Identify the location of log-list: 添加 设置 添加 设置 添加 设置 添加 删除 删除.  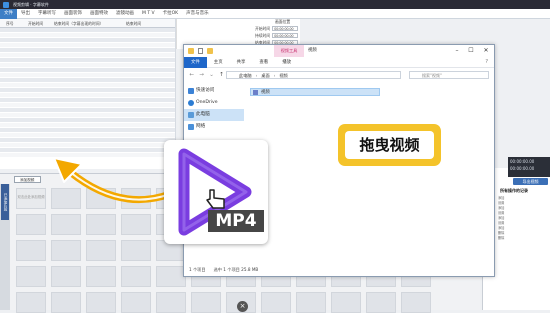
(522, 218).